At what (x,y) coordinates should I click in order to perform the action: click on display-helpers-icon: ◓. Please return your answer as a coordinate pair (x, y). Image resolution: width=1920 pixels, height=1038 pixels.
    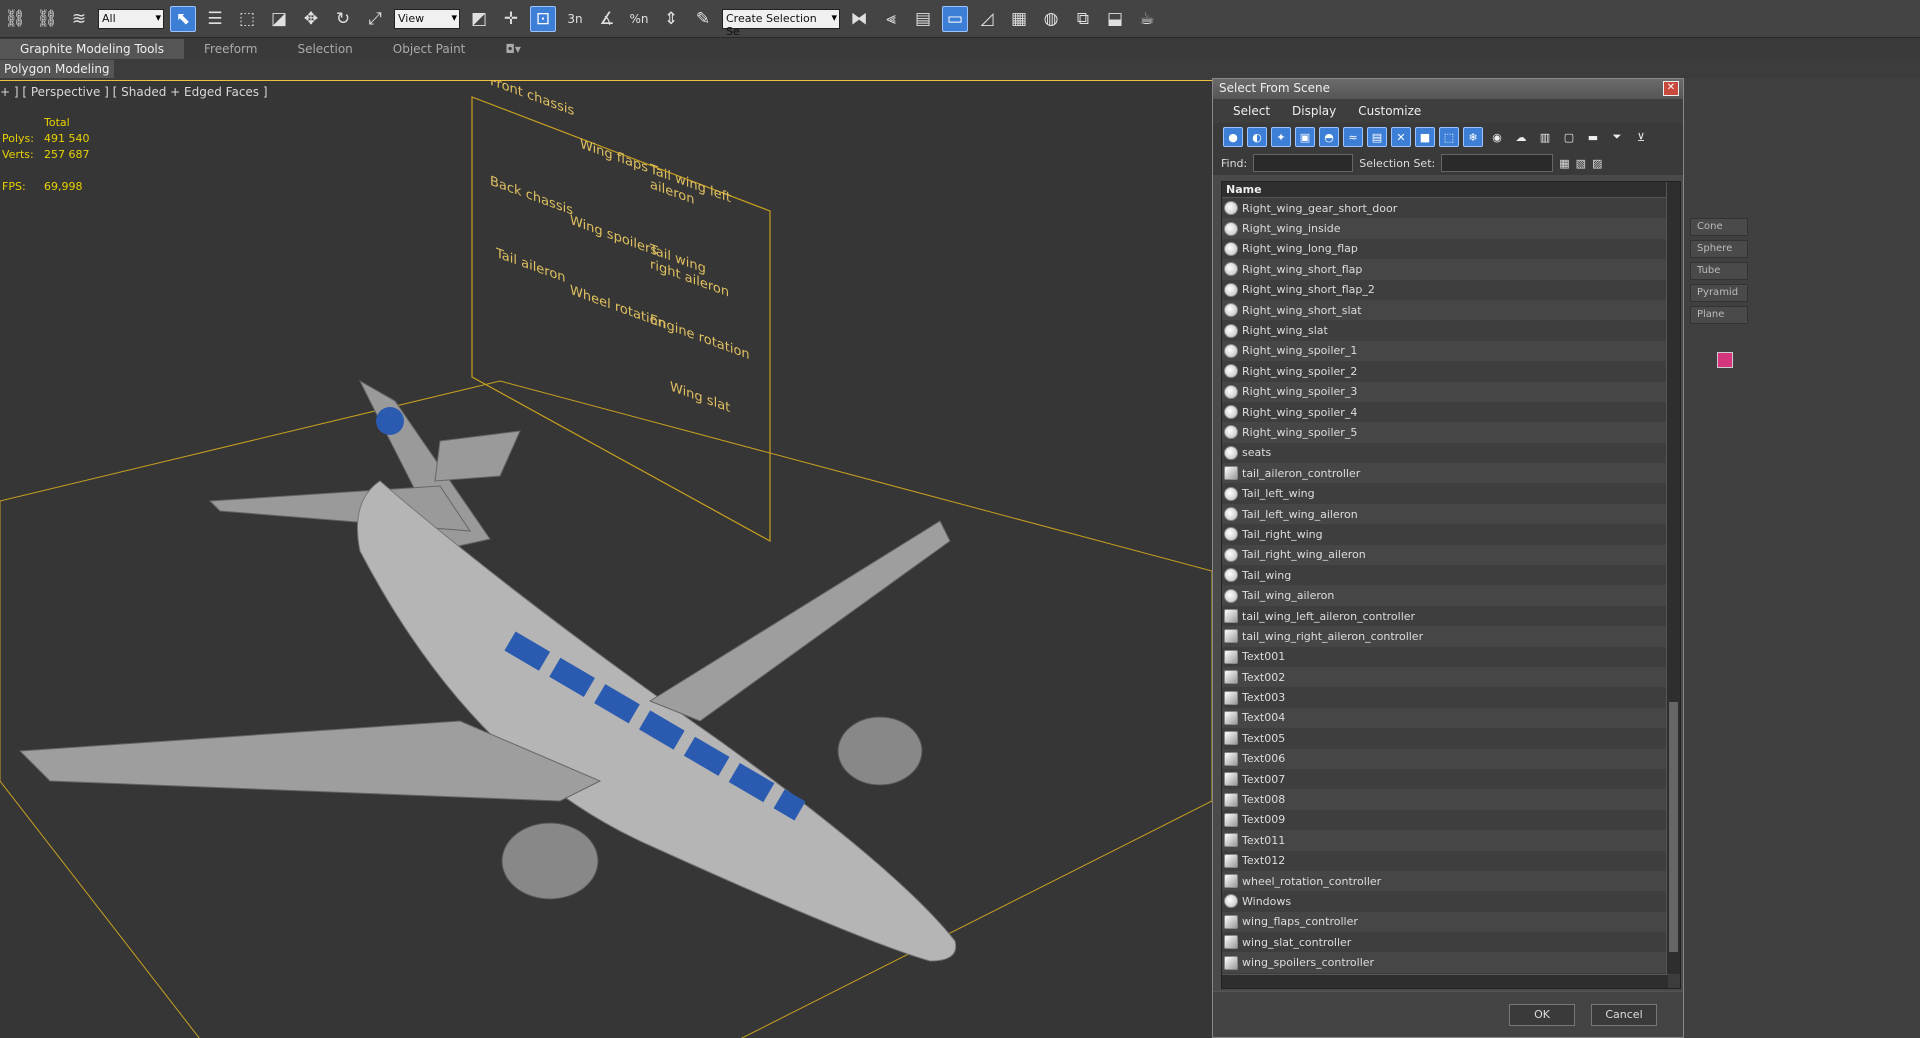
    Looking at the image, I should click on (1329, 137).